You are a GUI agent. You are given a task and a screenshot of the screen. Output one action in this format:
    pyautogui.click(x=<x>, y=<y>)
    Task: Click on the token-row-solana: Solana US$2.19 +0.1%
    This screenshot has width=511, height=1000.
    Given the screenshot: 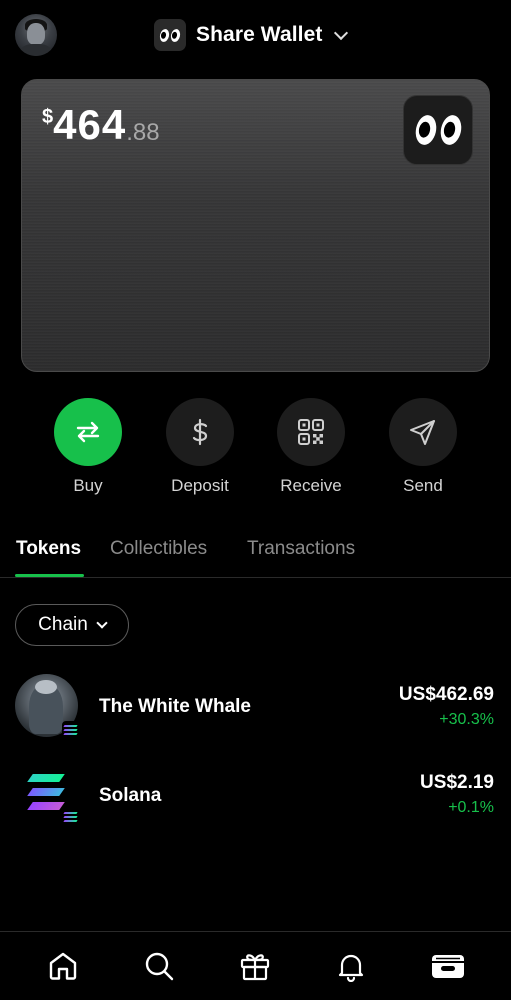 What is the action you would take?
    pyautogui.click(x=255, y=798)
    